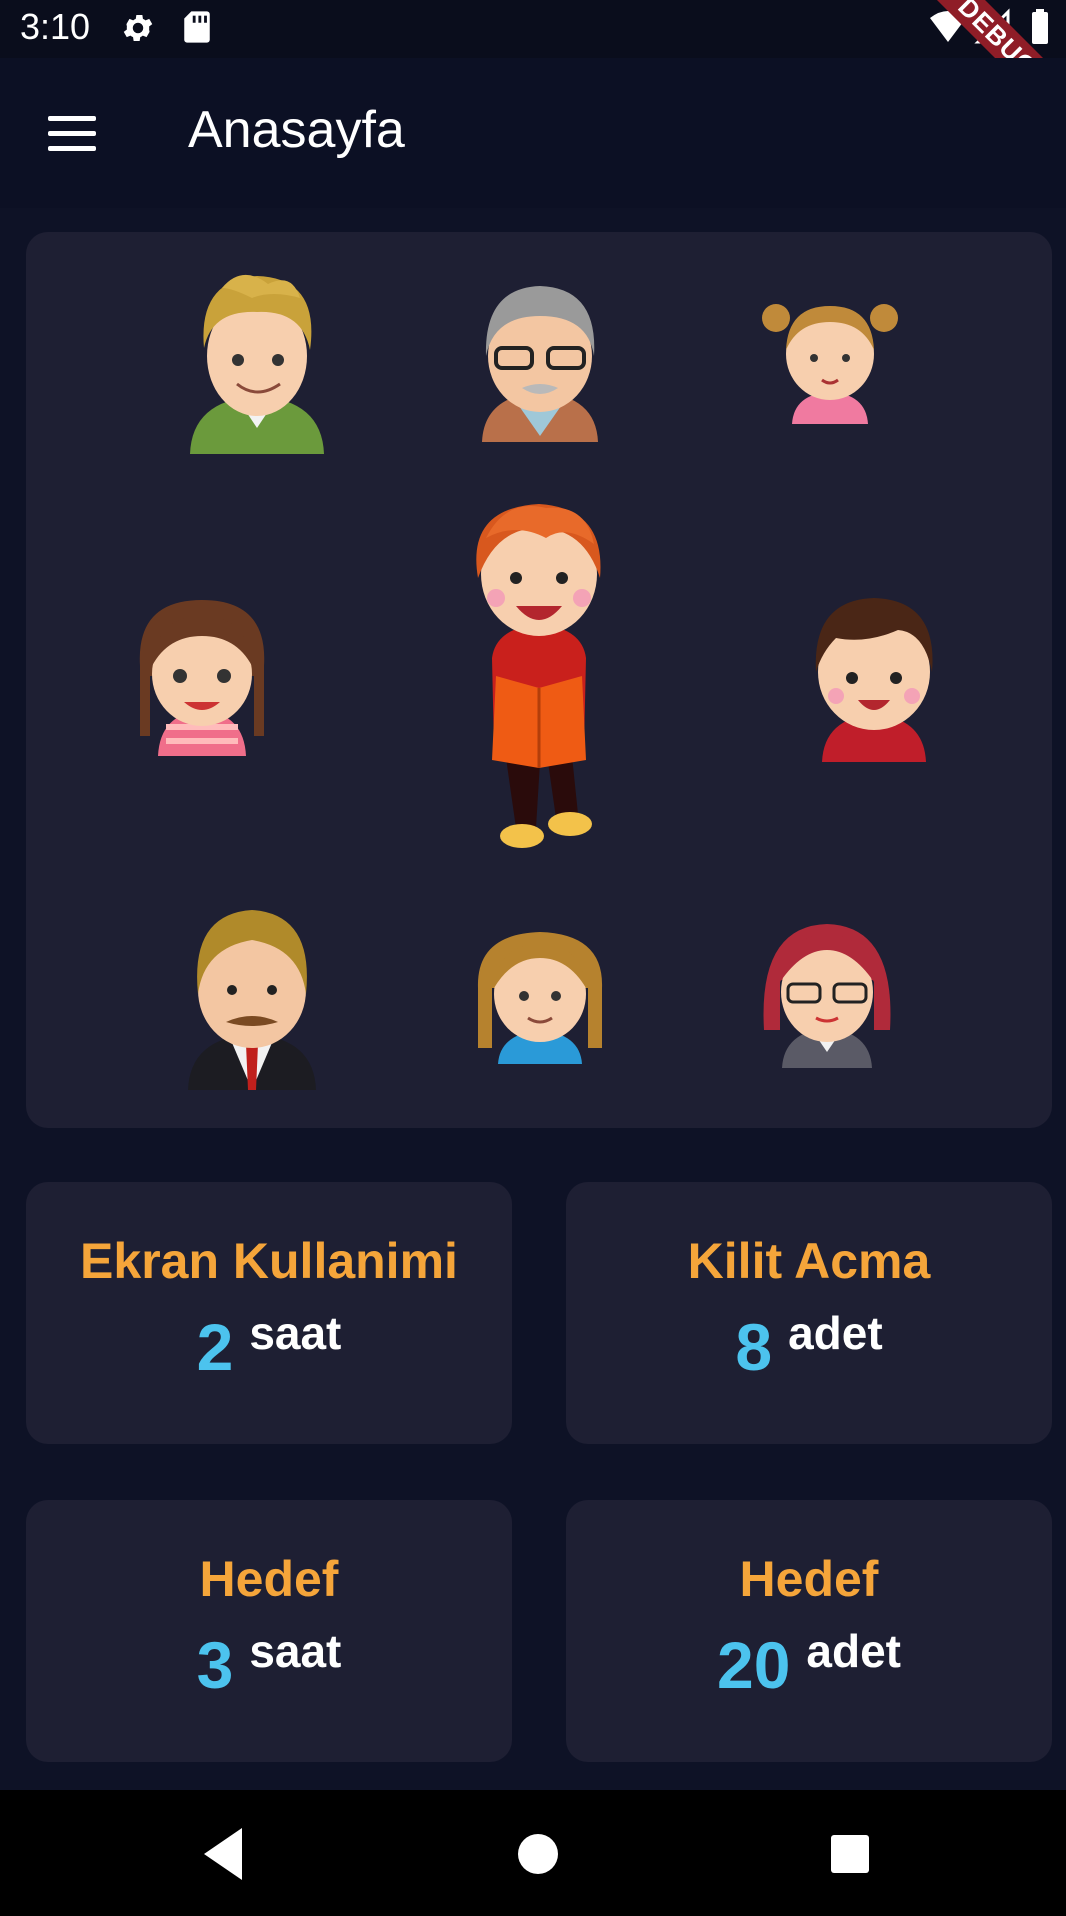 The width and height of the screenshot is (1066, 1916). What do you see at coordinates (296, 130) in the screenshot?
I see `page-title: Anasayfa` at bounding box center [296, 130].